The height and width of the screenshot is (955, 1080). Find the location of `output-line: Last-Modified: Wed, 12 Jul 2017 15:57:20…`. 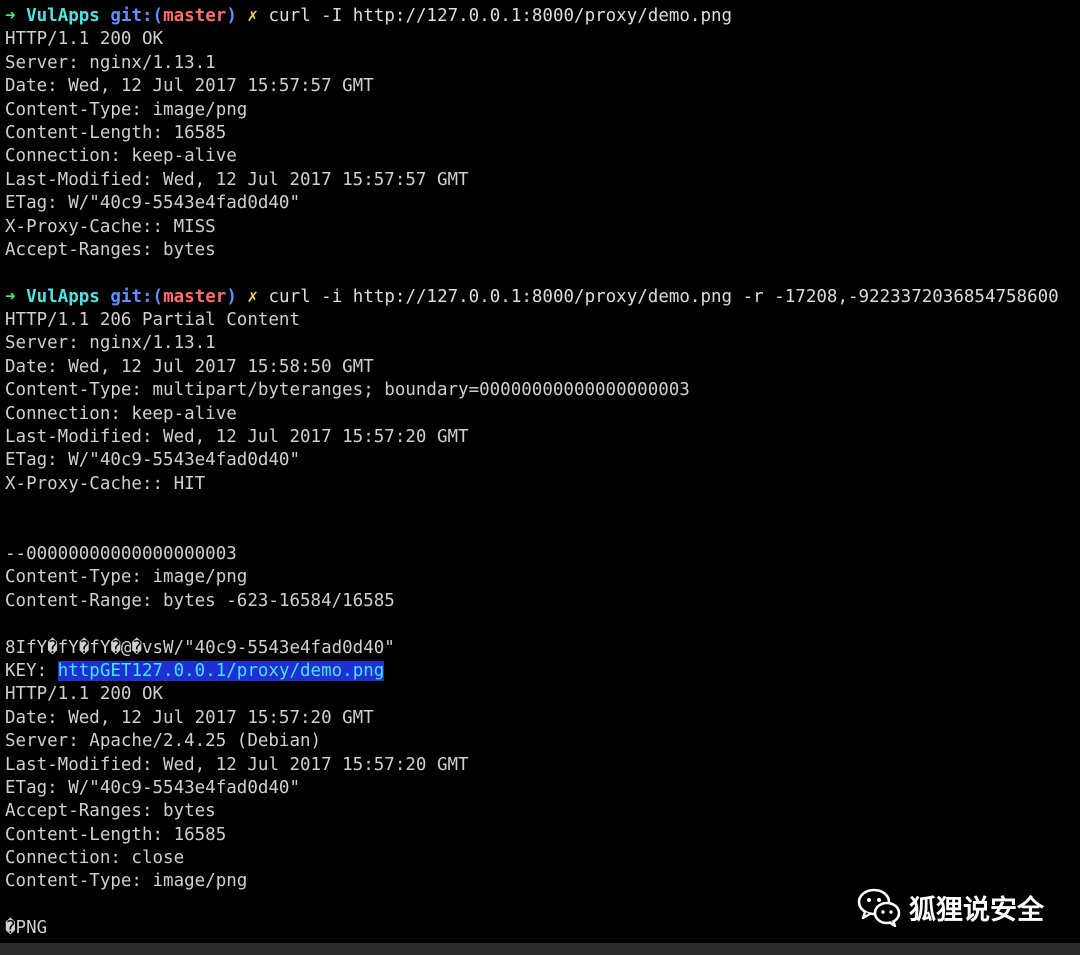

output-line: Last-Modified: Wed, 12 Jul 2017 15:57:20… is located at coordinates (237, 437).